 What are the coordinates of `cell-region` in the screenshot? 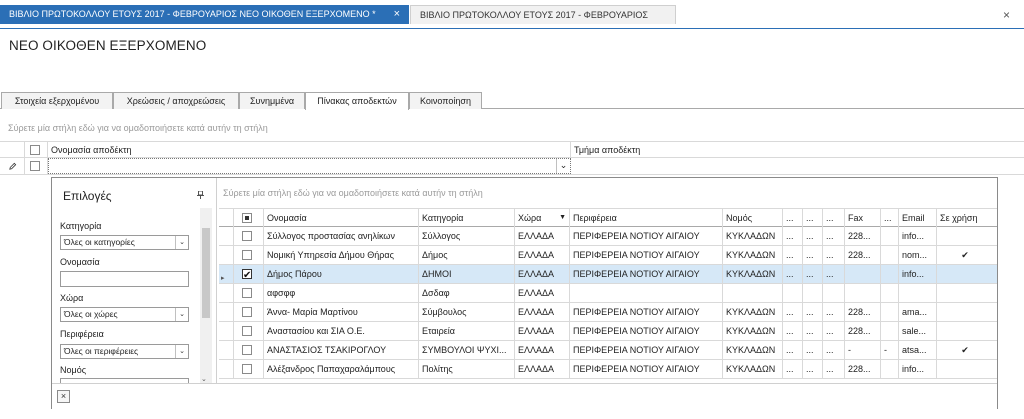 It's located at (646, 293).